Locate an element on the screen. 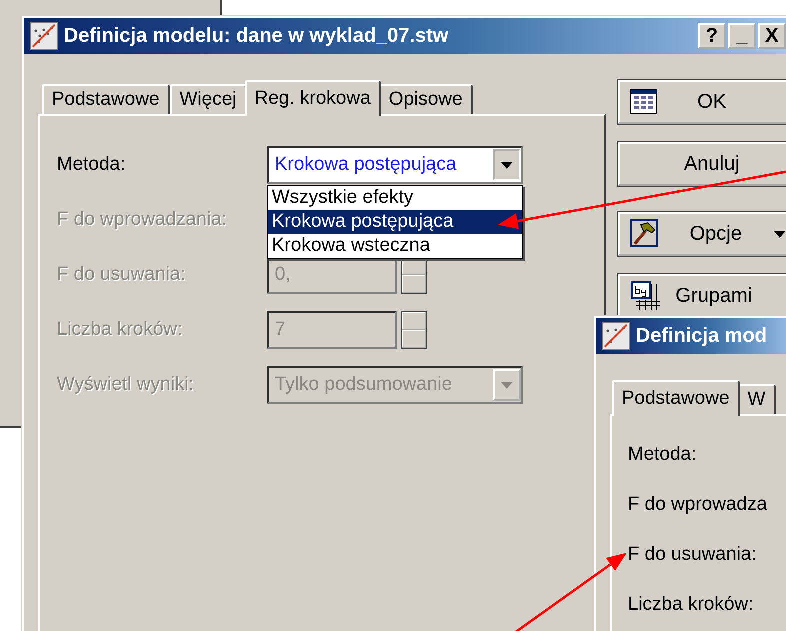 The width and height of the screenshot is (786, 631). title-bar-button: ? is located at coordinates (712, 36).